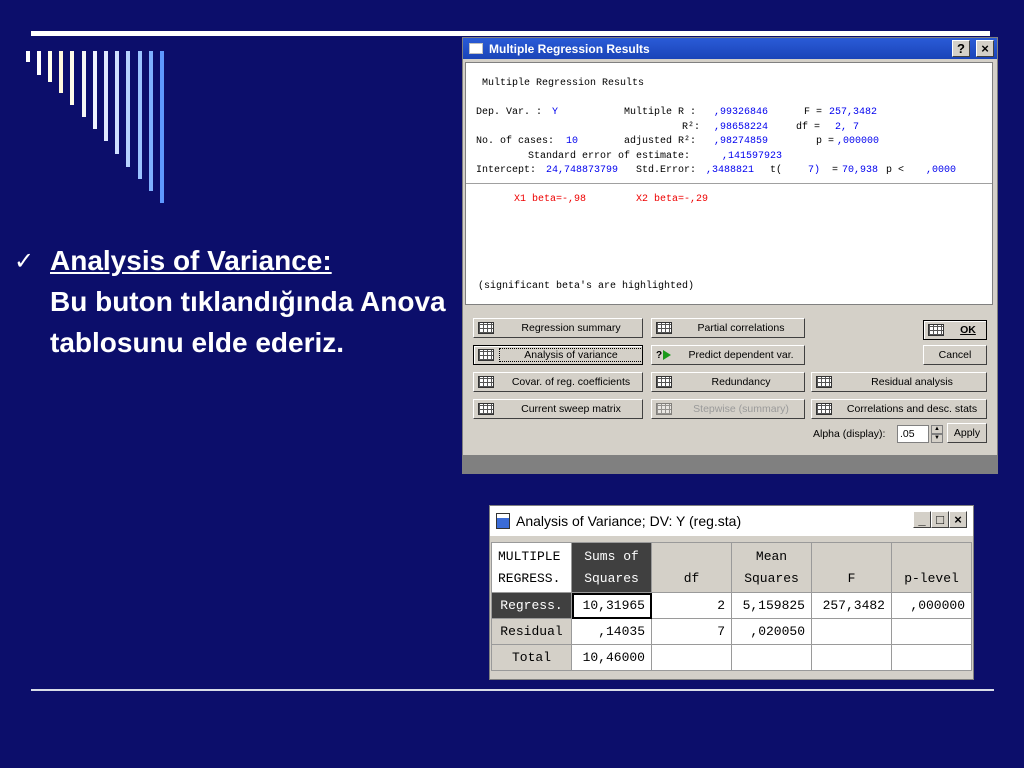 Image resolution: width=1024 pixels, height=768 pixels. Describe the element at coordinates (931, 578) in the screenshot. I see `col-header-line: p-level` at that location.